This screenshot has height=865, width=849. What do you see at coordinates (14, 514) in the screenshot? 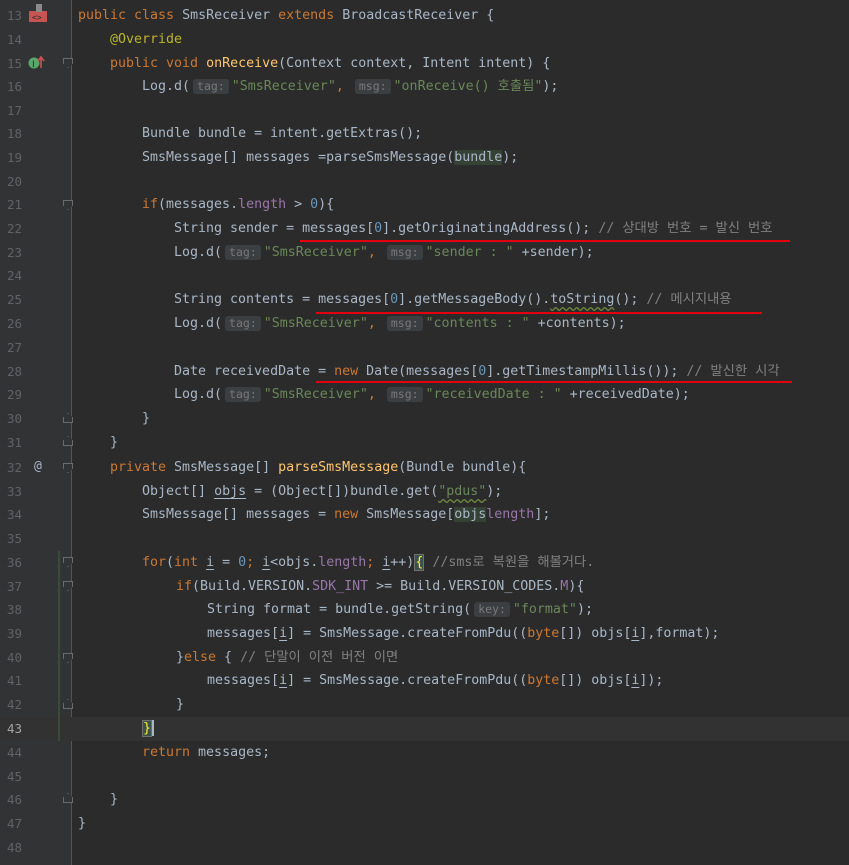
I see `line-number: 34` at bounding box center [14, 514].